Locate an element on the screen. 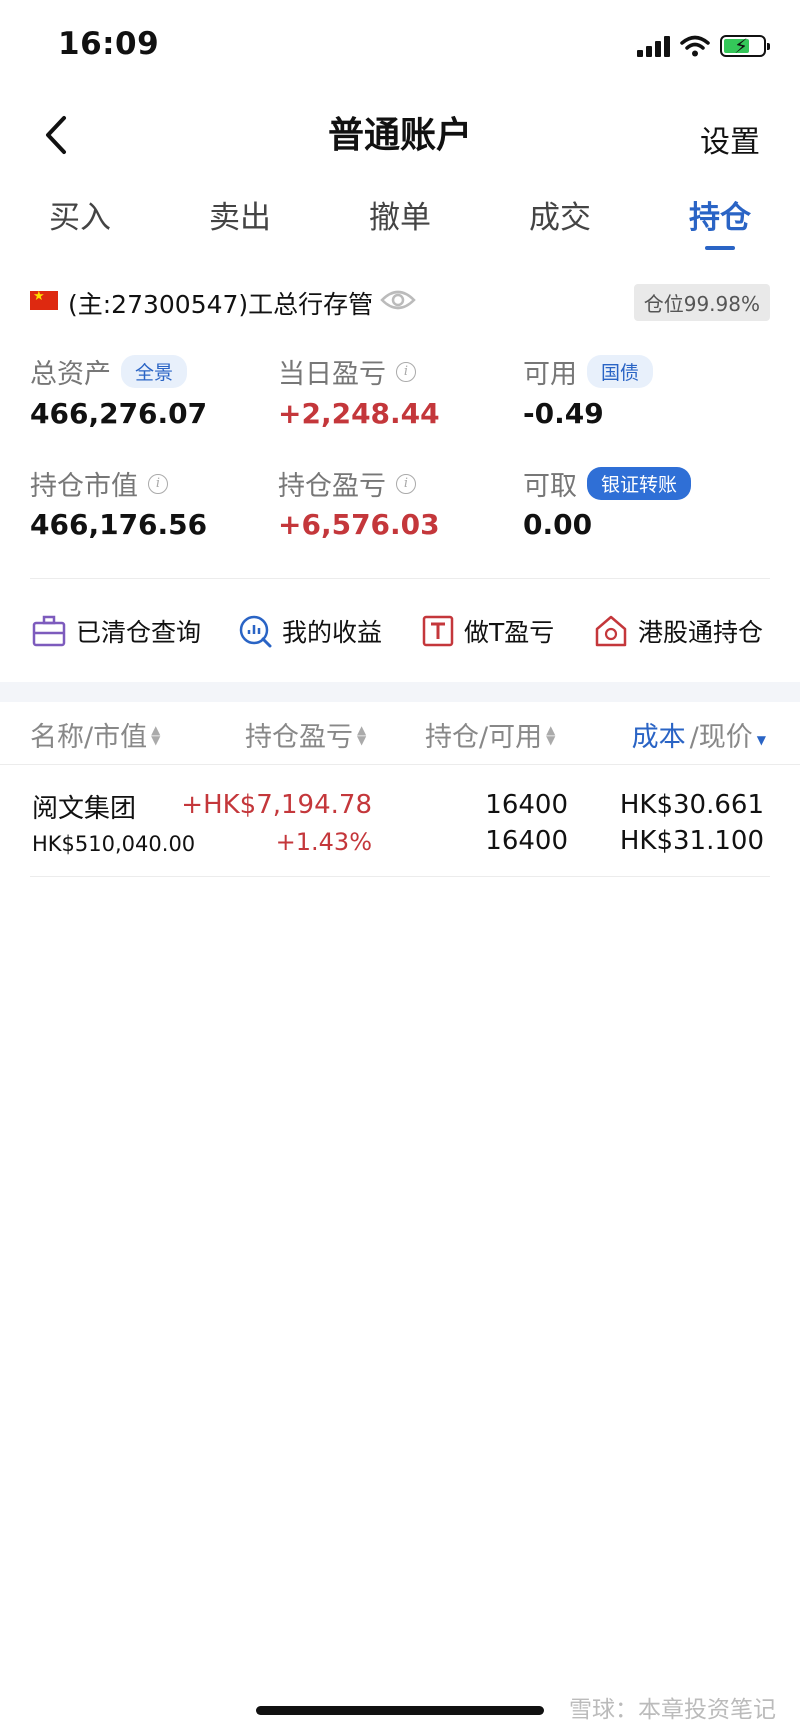  section-gap is located at coordinates (400, 692).